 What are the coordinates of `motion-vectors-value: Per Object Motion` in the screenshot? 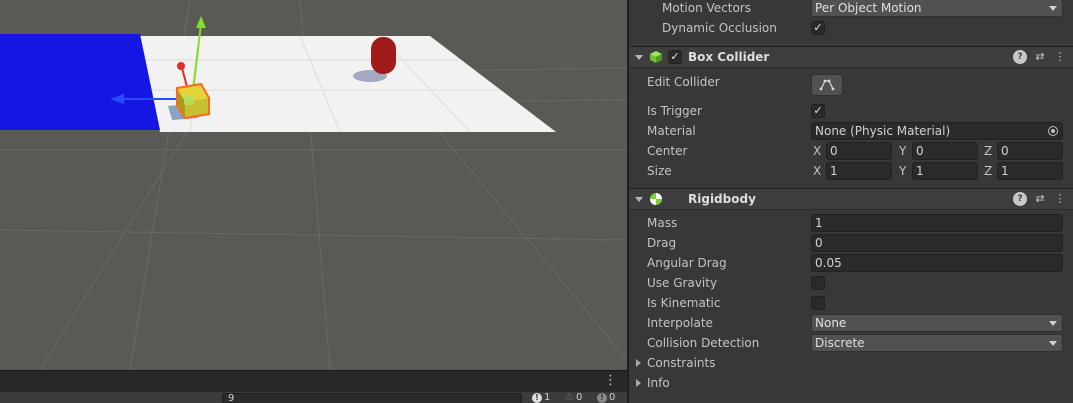 It's located at (868, 8).